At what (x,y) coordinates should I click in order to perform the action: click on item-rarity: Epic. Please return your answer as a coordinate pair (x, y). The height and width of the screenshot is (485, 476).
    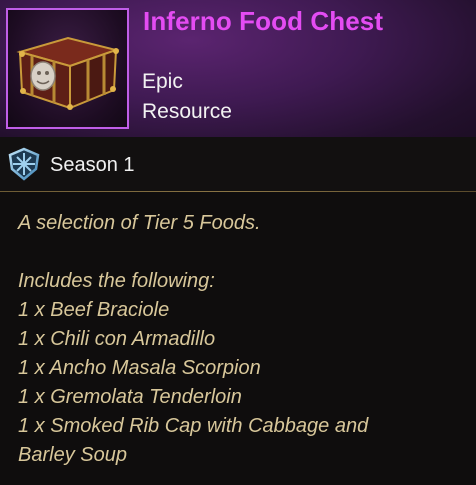
    Looking at the image, I should click on (162, 81).